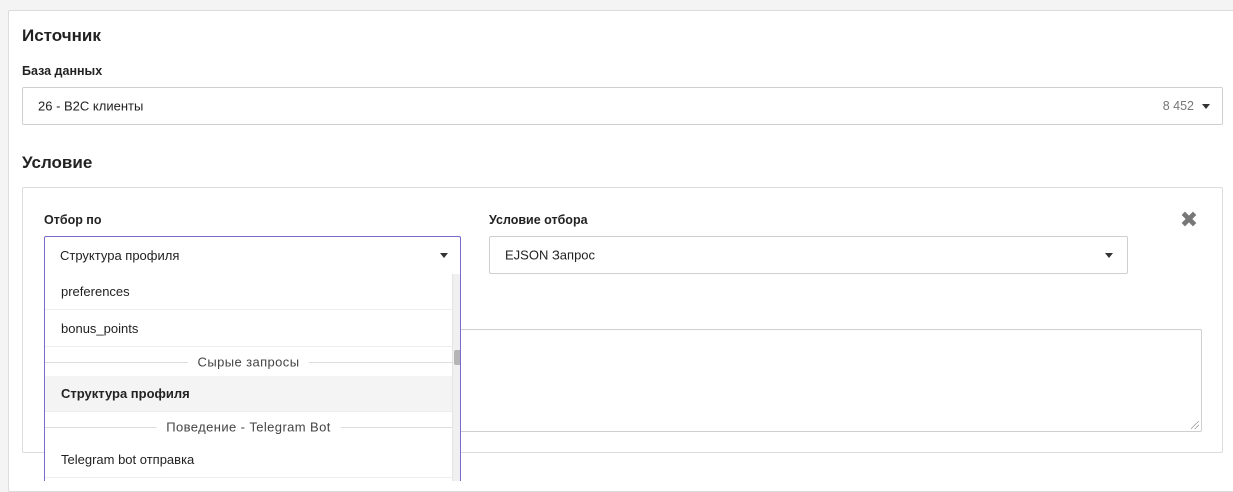 The height and width of the screenshot is (492, 1233). What do you see at coordinates (62, 71) in the screenshot?
I see `database-label: База данных` at bounding box center [62, 71].